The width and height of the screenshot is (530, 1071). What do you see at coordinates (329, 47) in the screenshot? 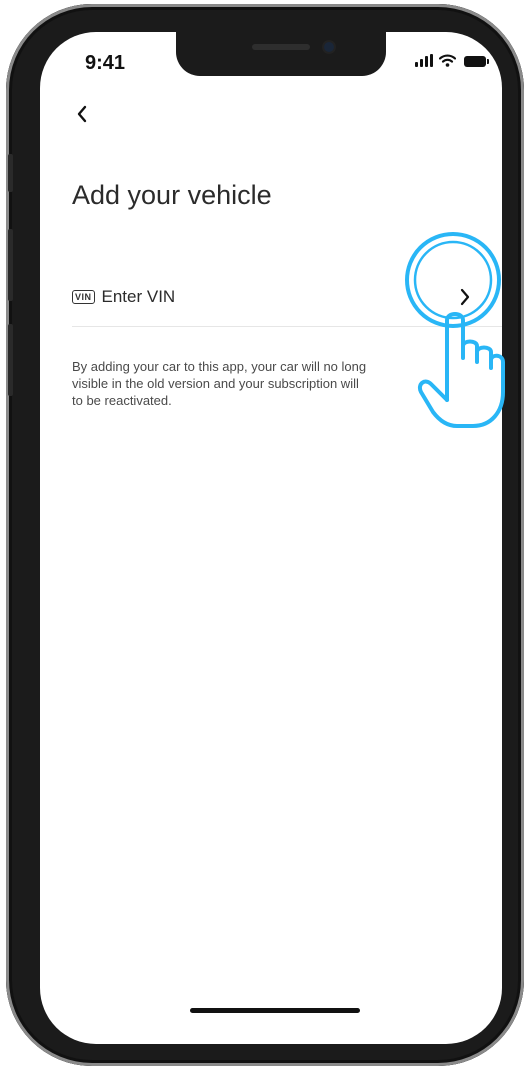
I see `front-camera` at bounding box center [329, 47].